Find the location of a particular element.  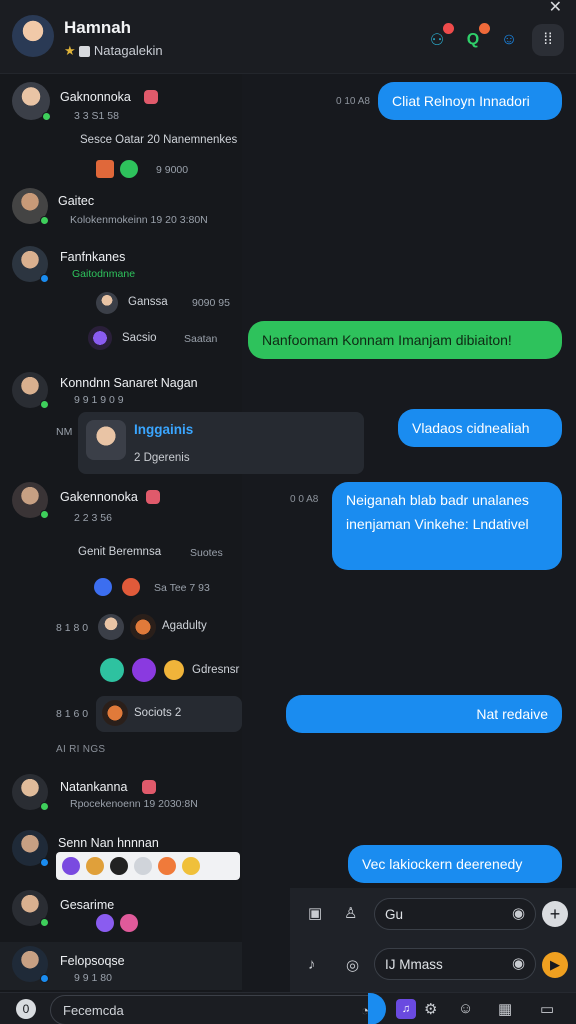

message-bubble: Vec lakiockern deerenedy is located at coordinates (455, 864).